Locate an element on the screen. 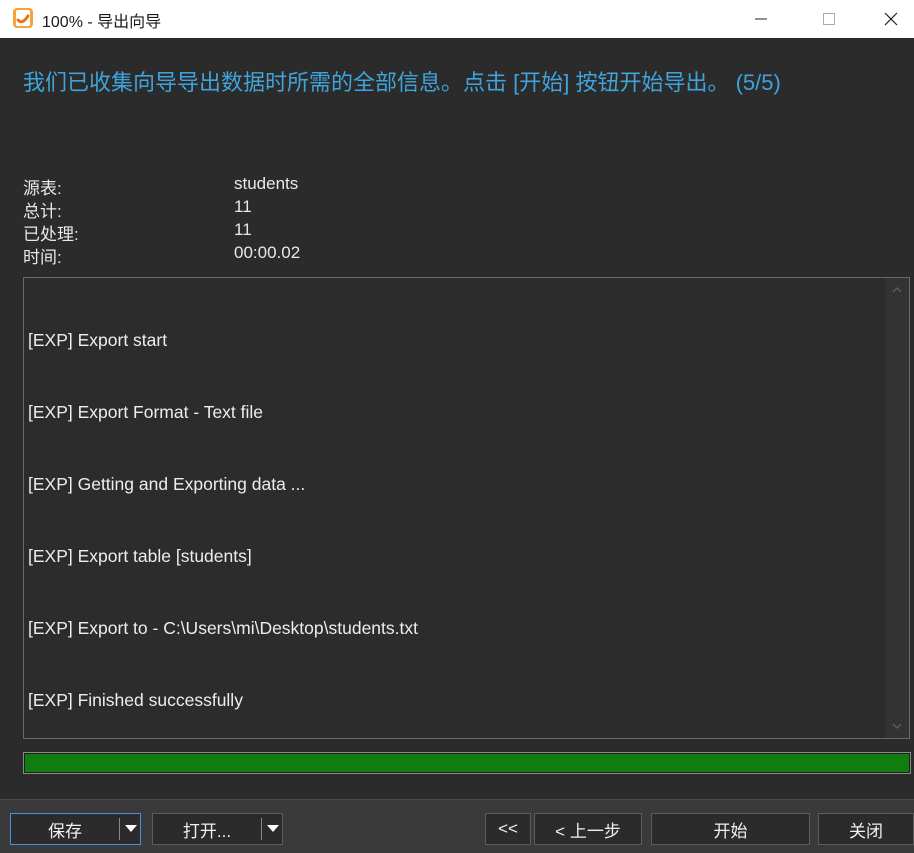 The width and height of the screenshot is (914, 853). close-button: 关闭 is located at coordinates (866, 829).